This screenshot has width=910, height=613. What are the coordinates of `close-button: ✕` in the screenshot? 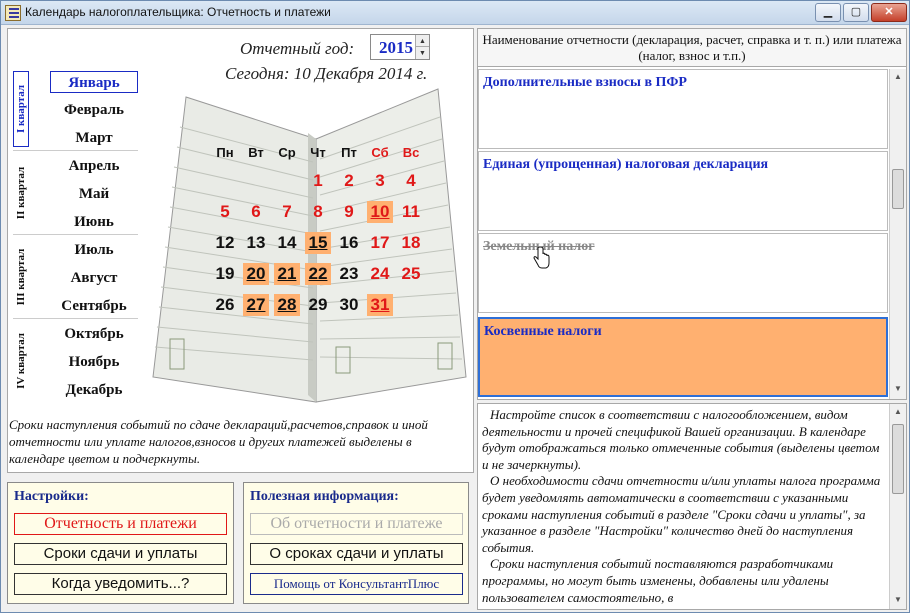 It's located at (889, 12).